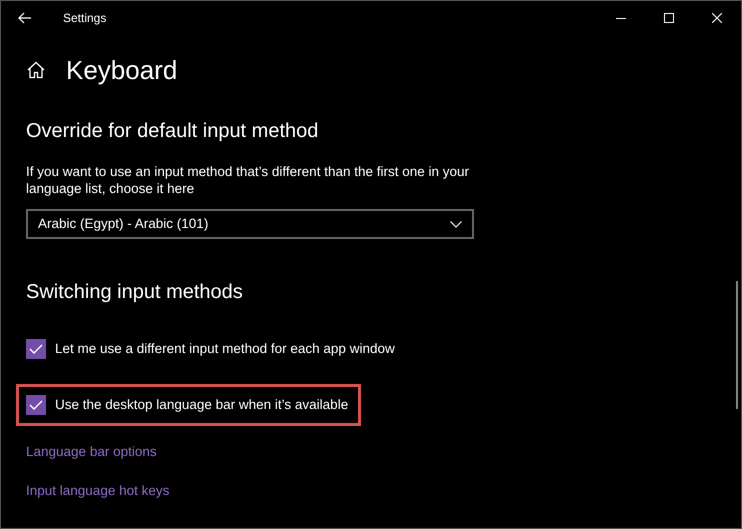 The height and width of the screenshot is (529, 742). Describe the element at coordinates (717, 18) in the screenshot. I see `close-icon` at that location.